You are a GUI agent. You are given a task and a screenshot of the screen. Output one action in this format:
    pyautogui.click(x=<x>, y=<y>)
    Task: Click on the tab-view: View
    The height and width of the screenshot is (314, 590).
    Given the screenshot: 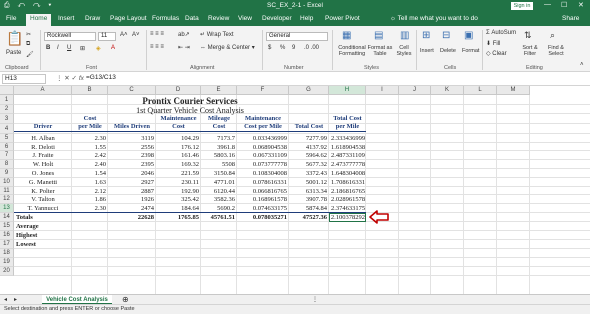 What is the action you would take?
    pyautogui.click(x=245, y=18)
    